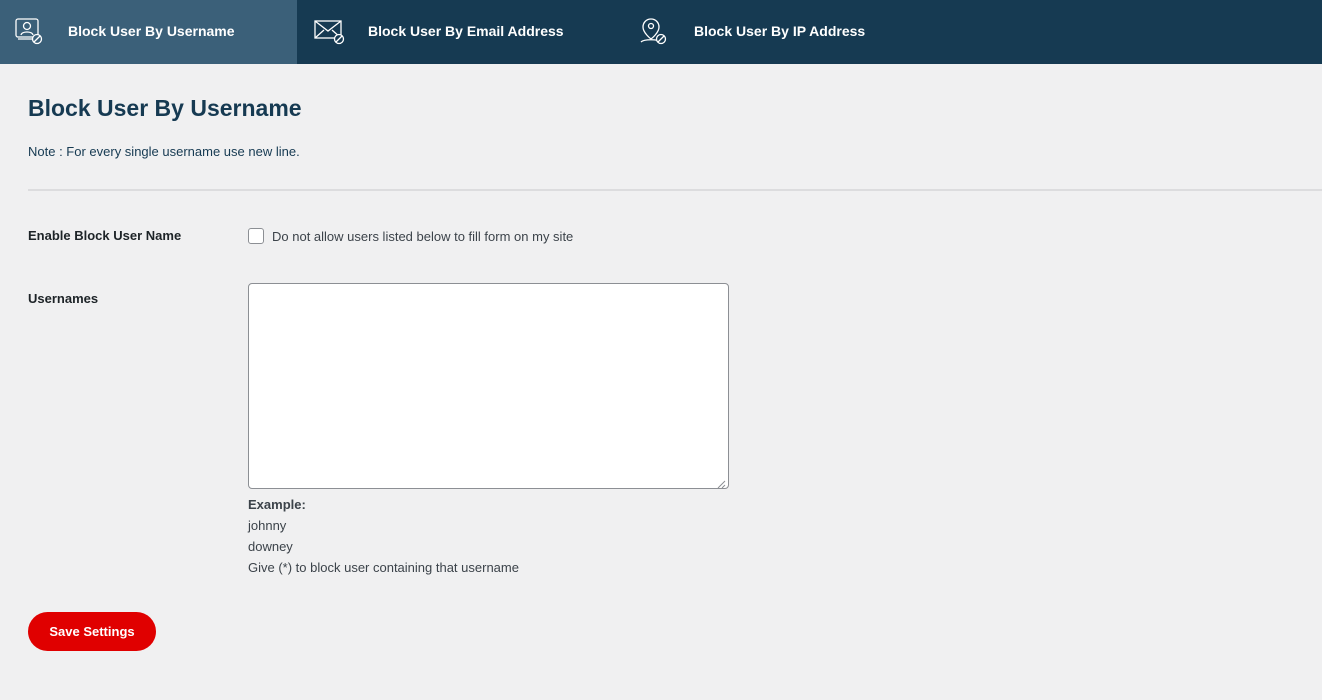 The width and height of the screenshot is (1322, 700). What do you see at coordinates (267, 525) in the screenshot?
I see `example-line: johnny` at bounding box center [267, 525].